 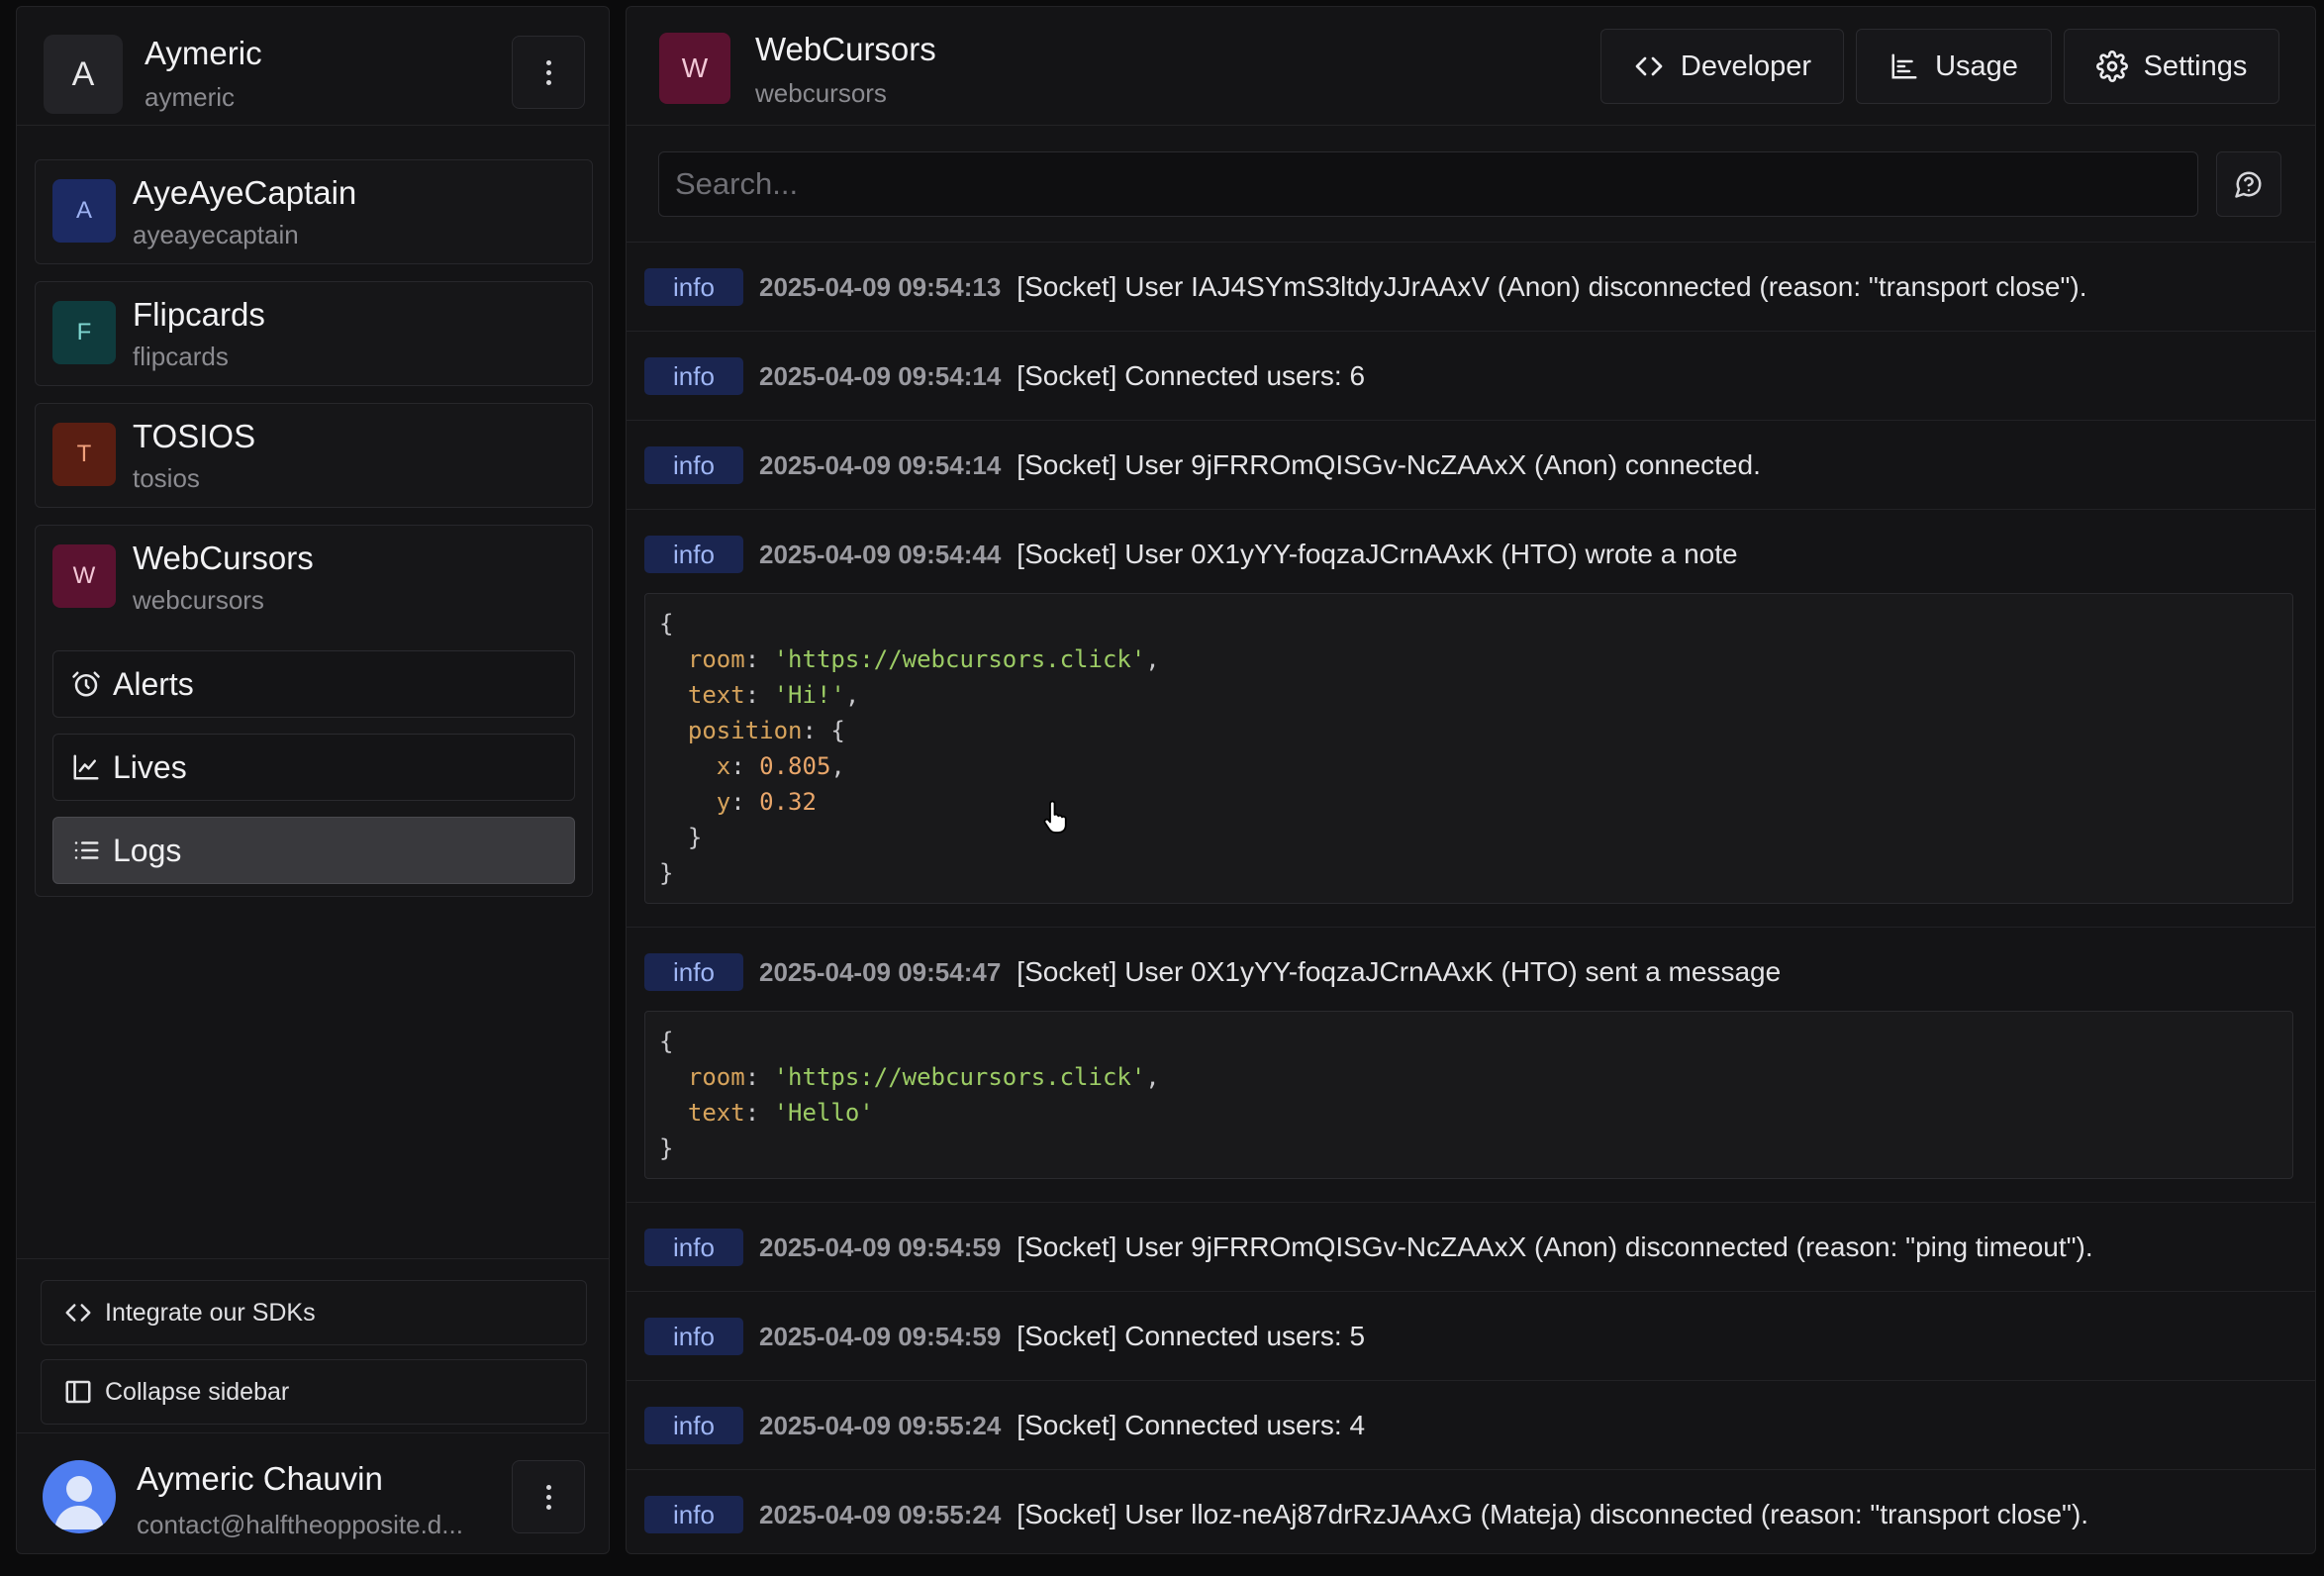 I want to click on subnav-label: Logs, so click(x=148, y=850).